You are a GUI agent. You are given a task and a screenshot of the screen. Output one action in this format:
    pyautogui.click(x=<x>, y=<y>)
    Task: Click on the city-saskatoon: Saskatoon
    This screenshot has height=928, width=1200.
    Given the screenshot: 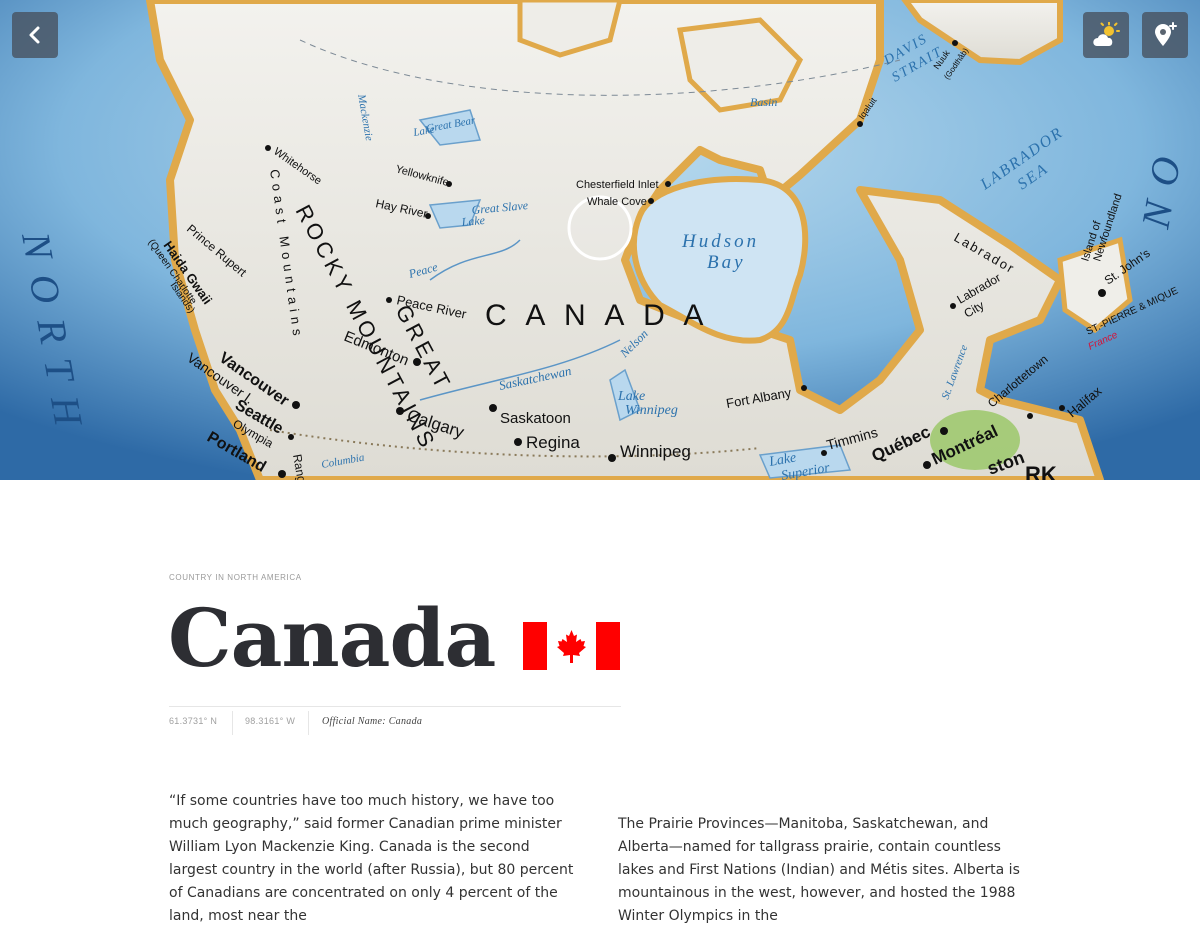 What is the action you would take?
    pyautogui.click(x=535, y=418)
    